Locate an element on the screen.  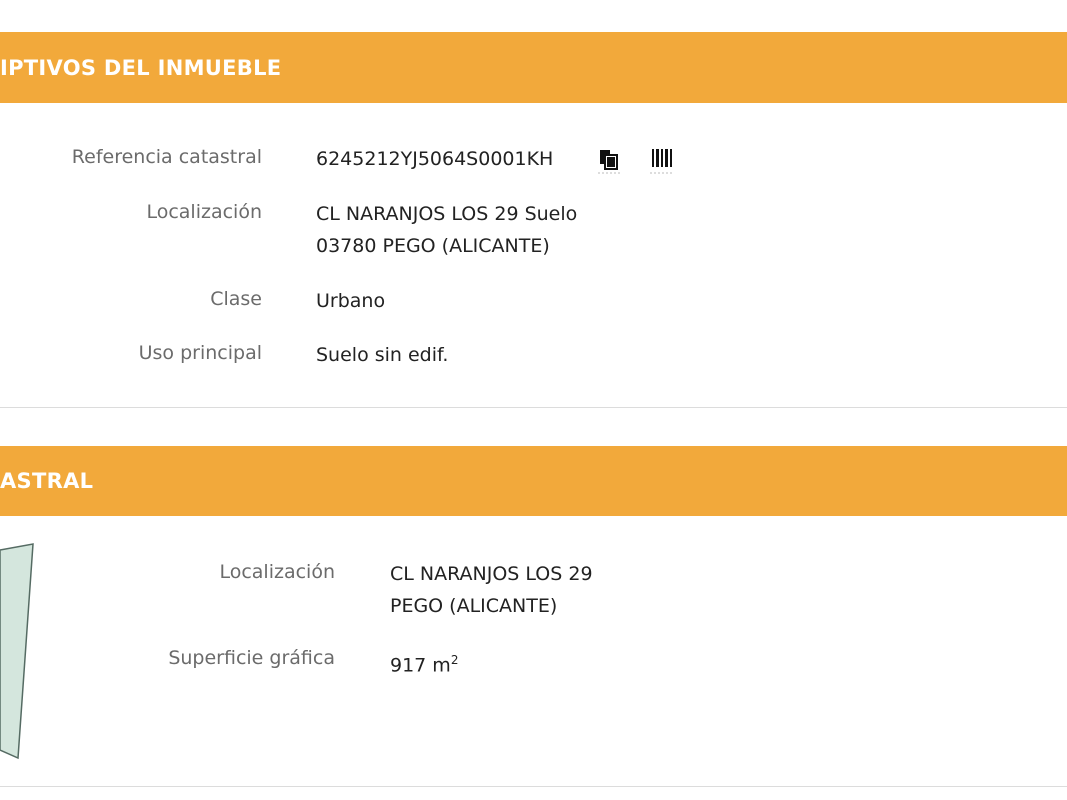
copy-icon is located at coordinates (611, 161).